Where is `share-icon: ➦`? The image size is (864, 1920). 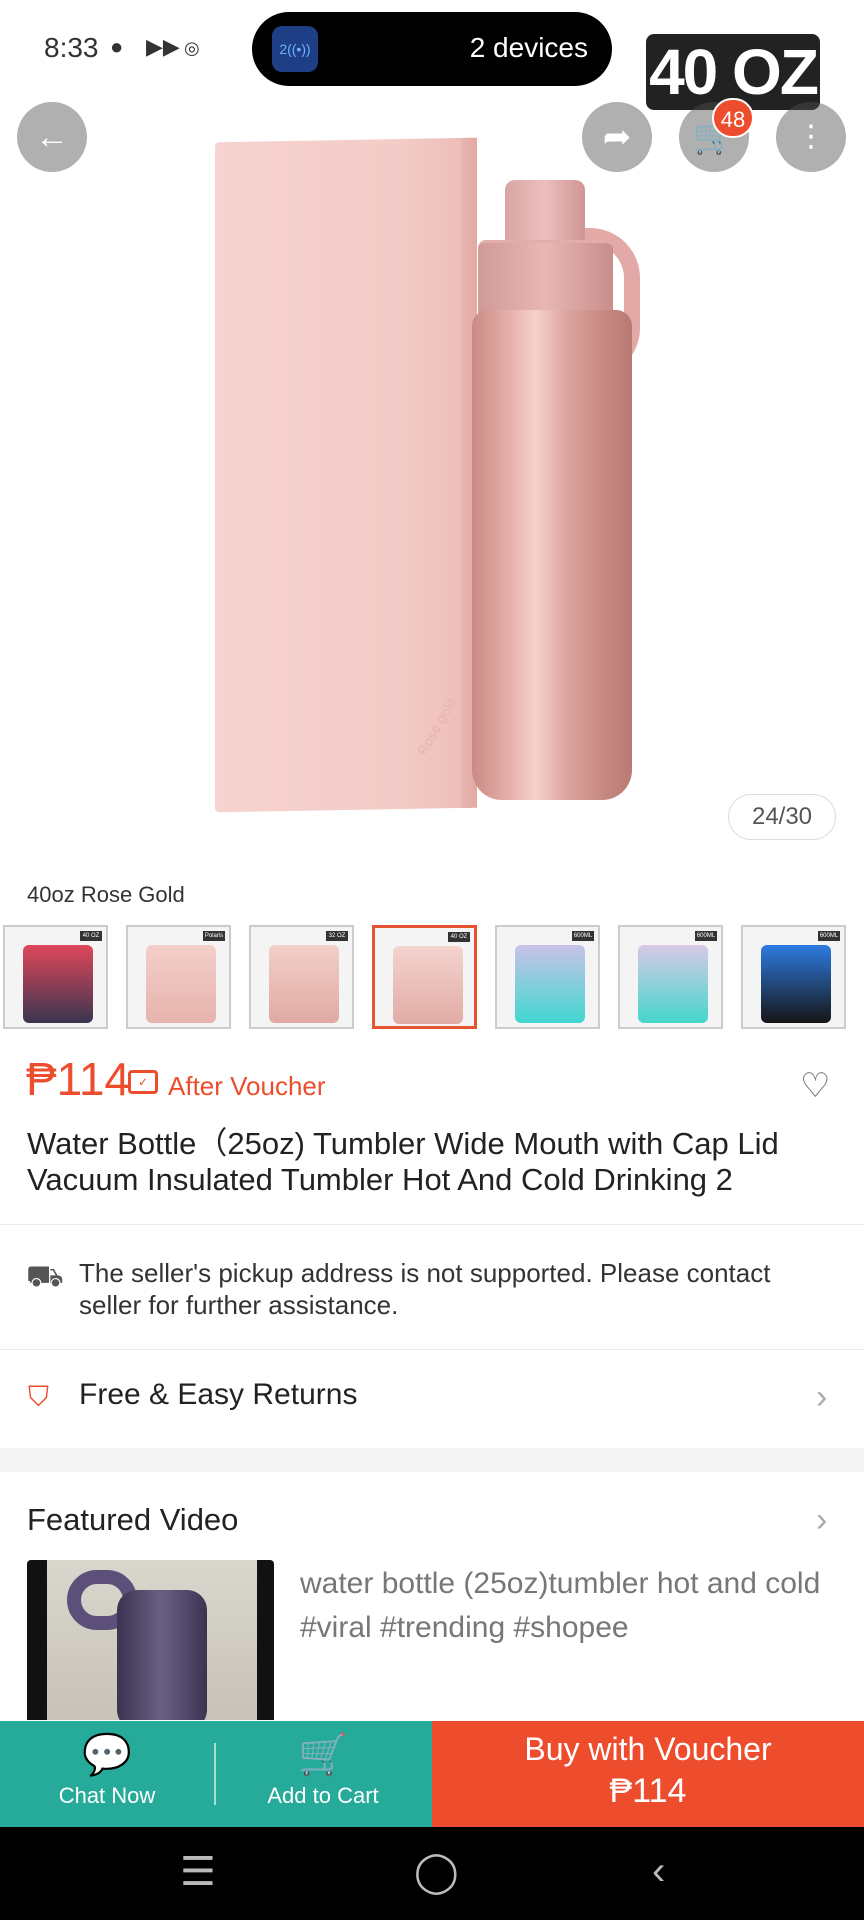 share-icon: ➦ is located at coordinates (617, 137).